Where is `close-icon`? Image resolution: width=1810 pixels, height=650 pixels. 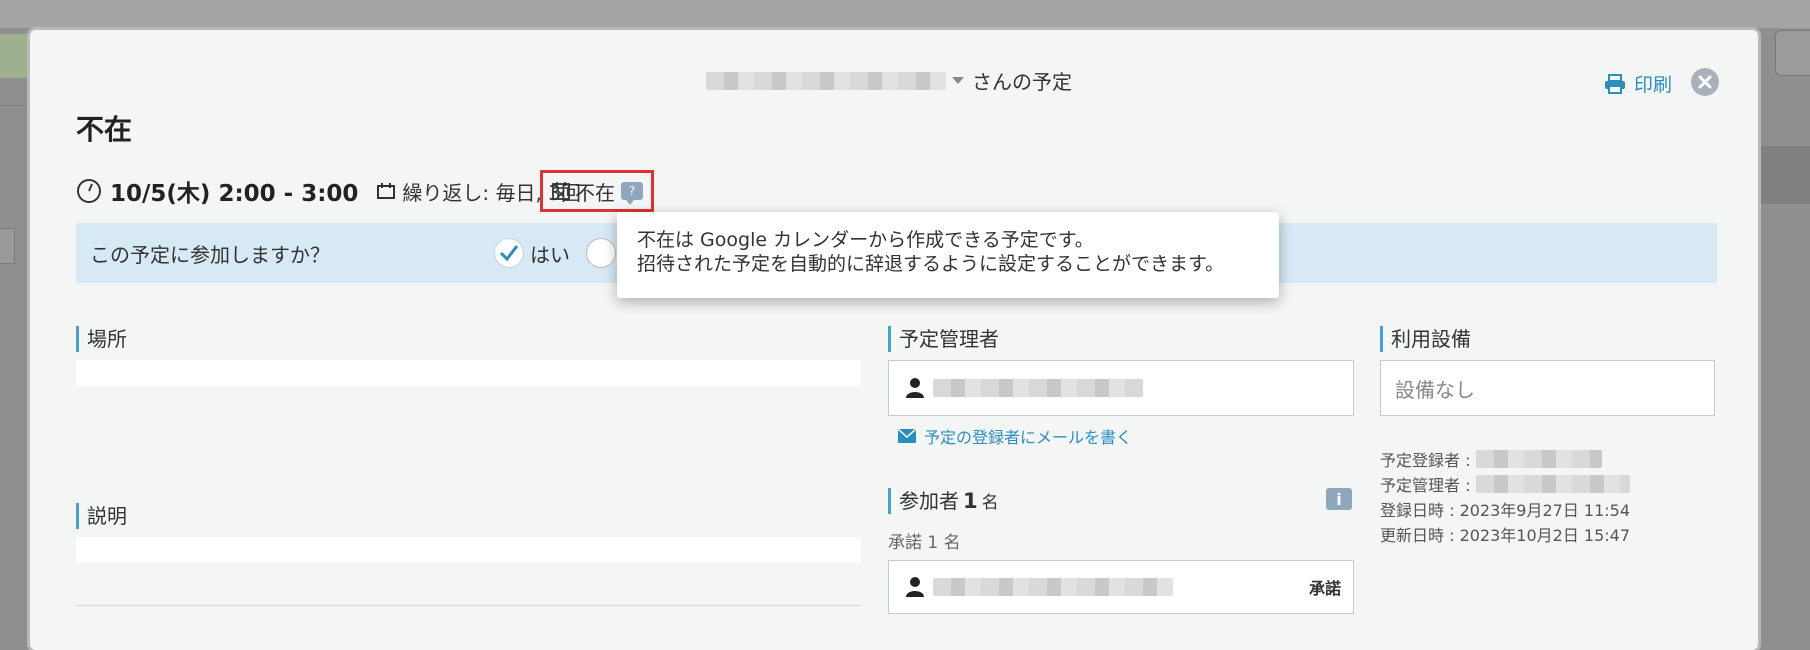
close-icon is located at coordinates (1705, 82).